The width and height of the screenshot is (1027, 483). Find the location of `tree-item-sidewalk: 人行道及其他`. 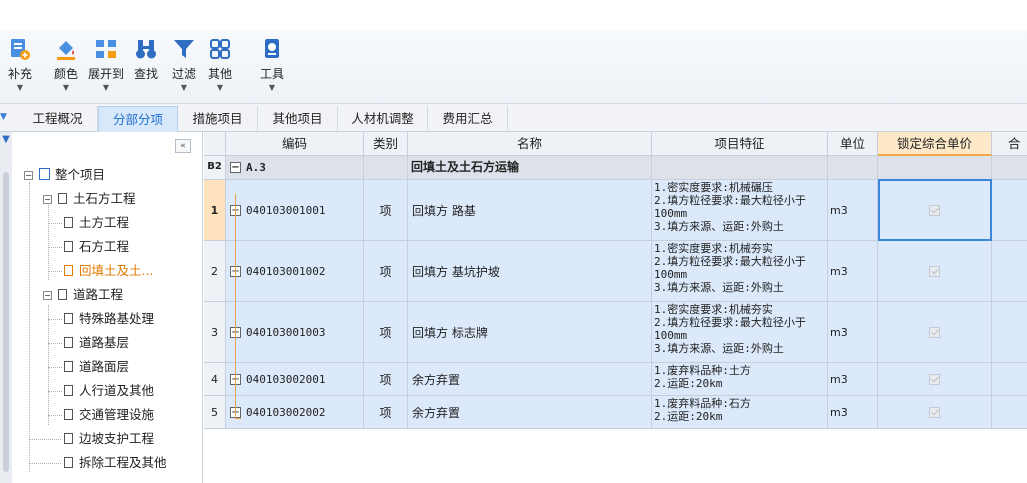

tree-item-sidewalk: 人行道及其他 is located at coordinates (109, 391).